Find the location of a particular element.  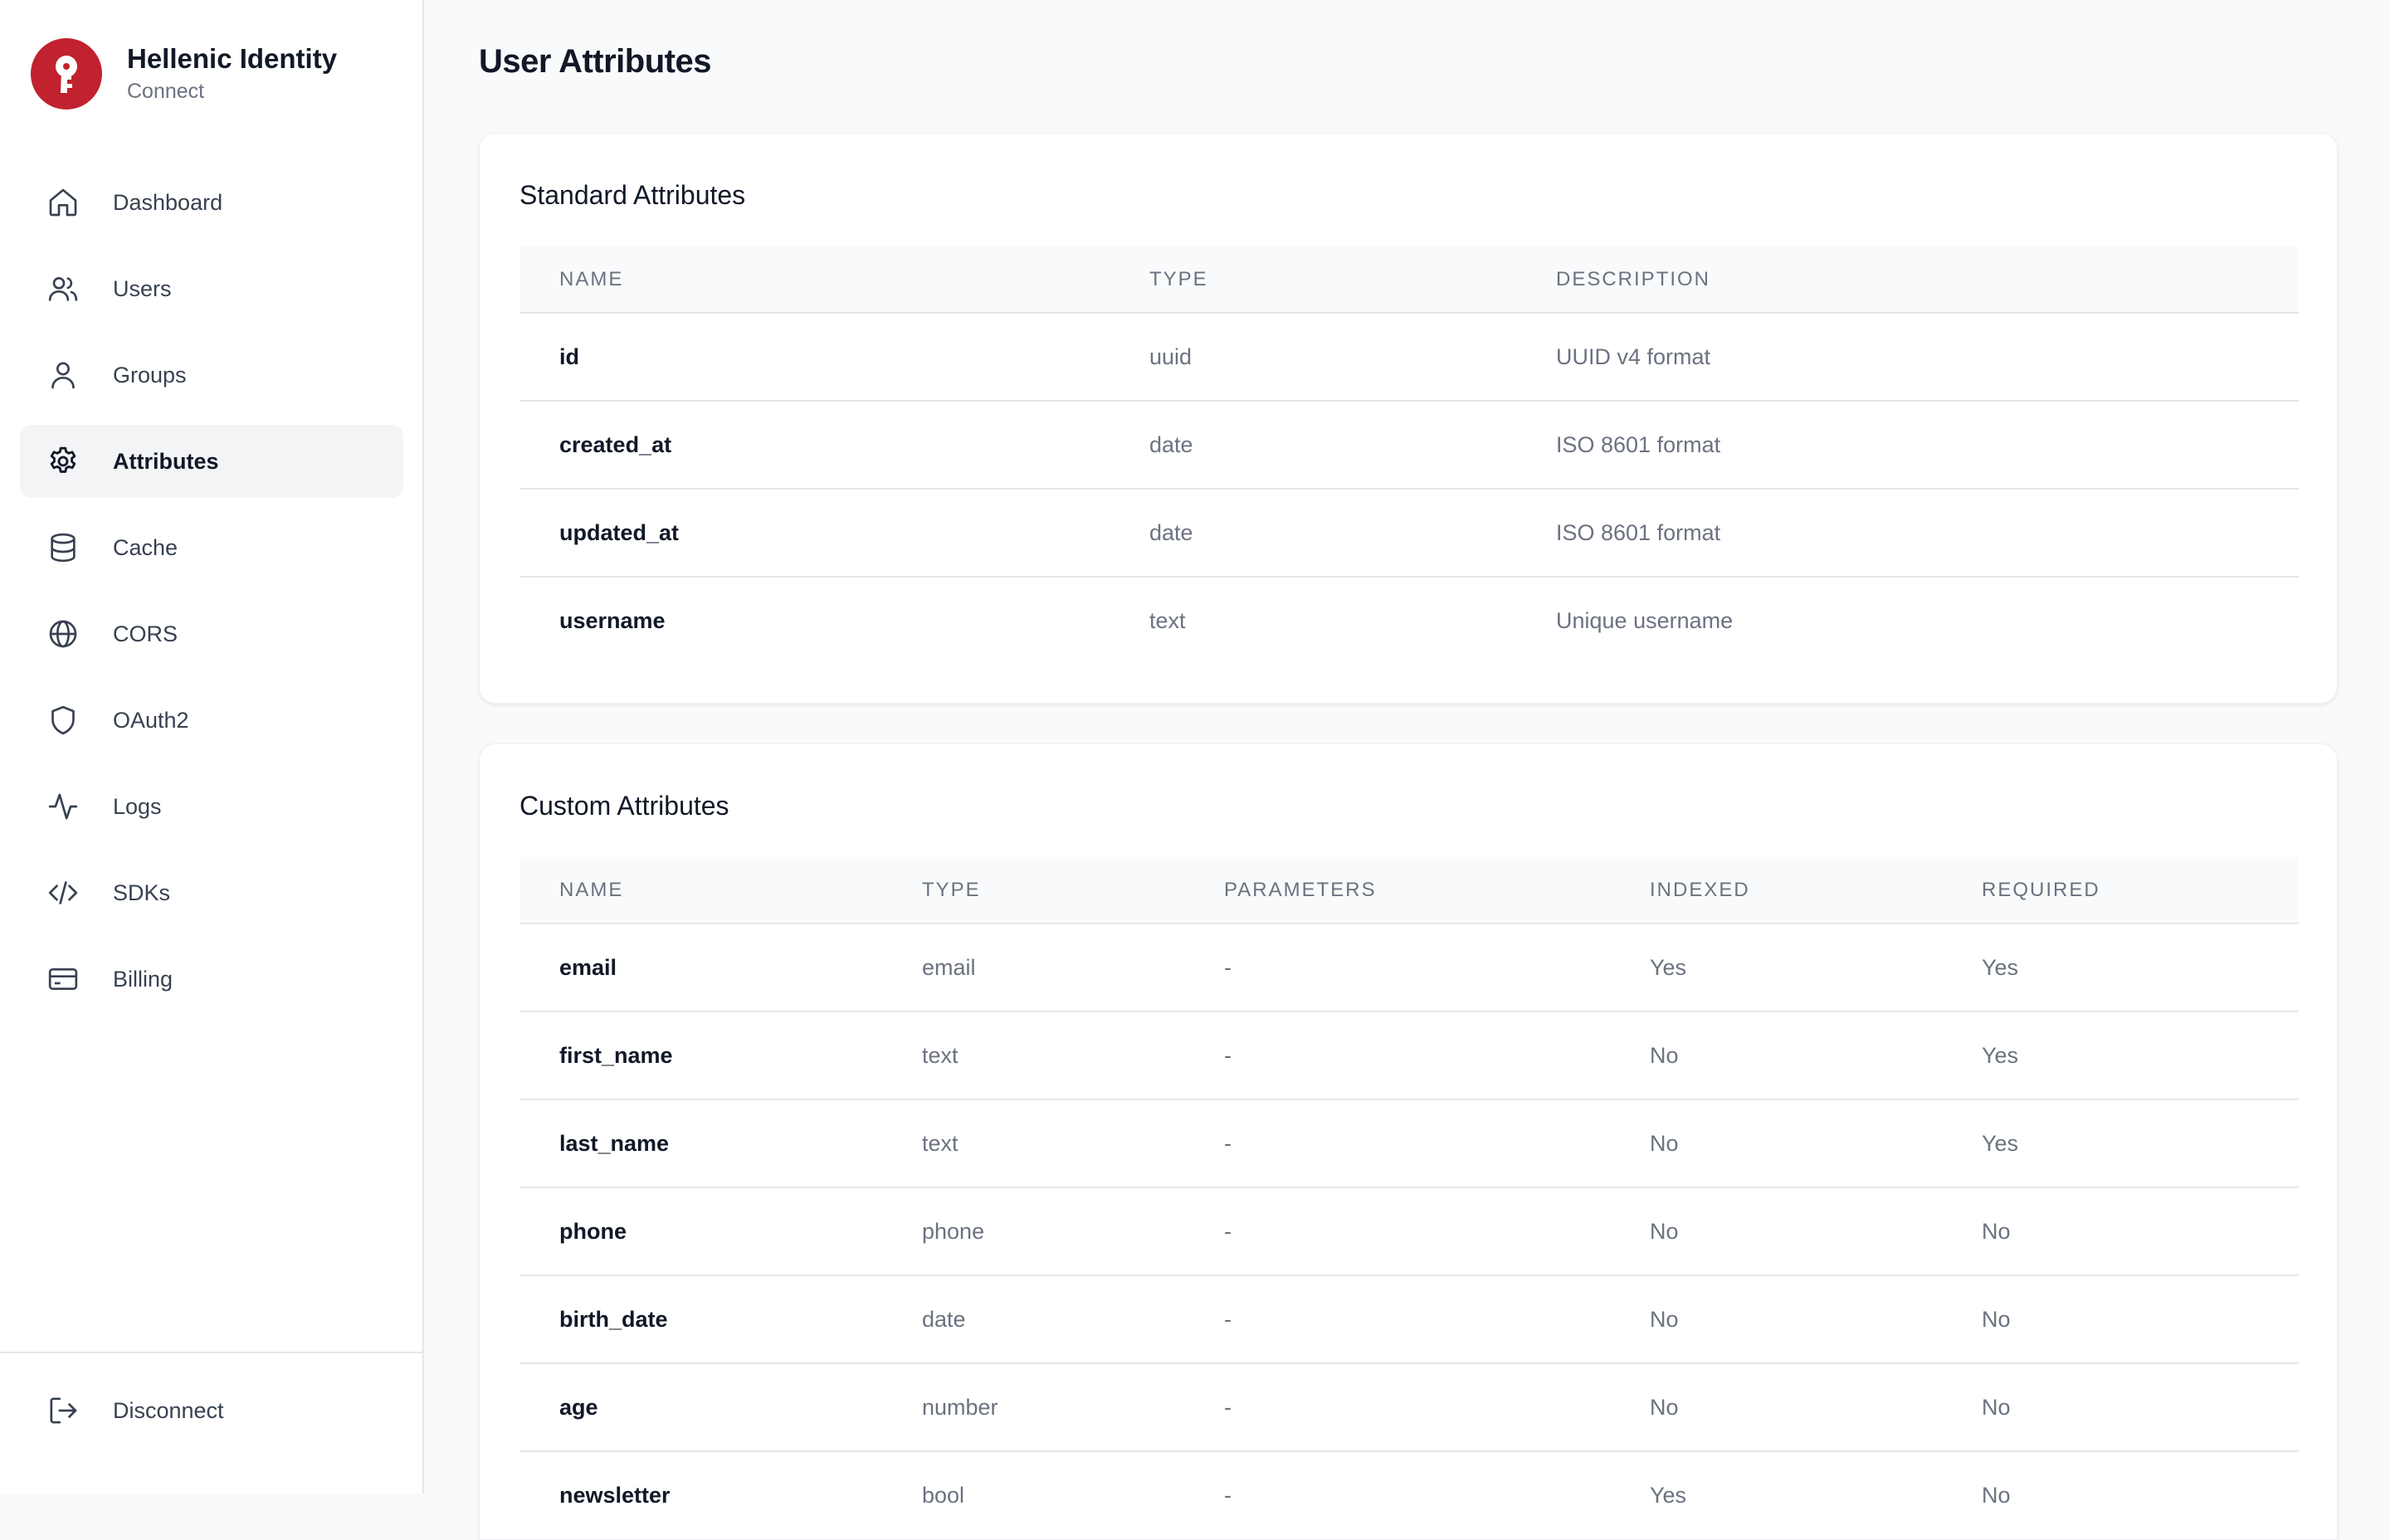

database-icon is located at coordinates (63, 547).